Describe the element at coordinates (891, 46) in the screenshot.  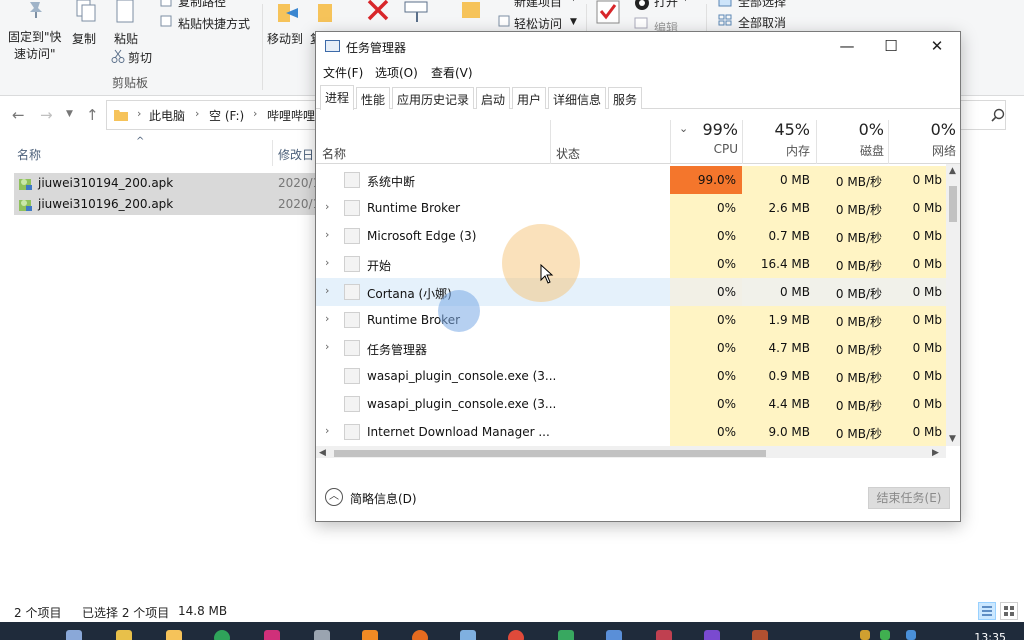
I see `maximize-icon: ☐` at that location.